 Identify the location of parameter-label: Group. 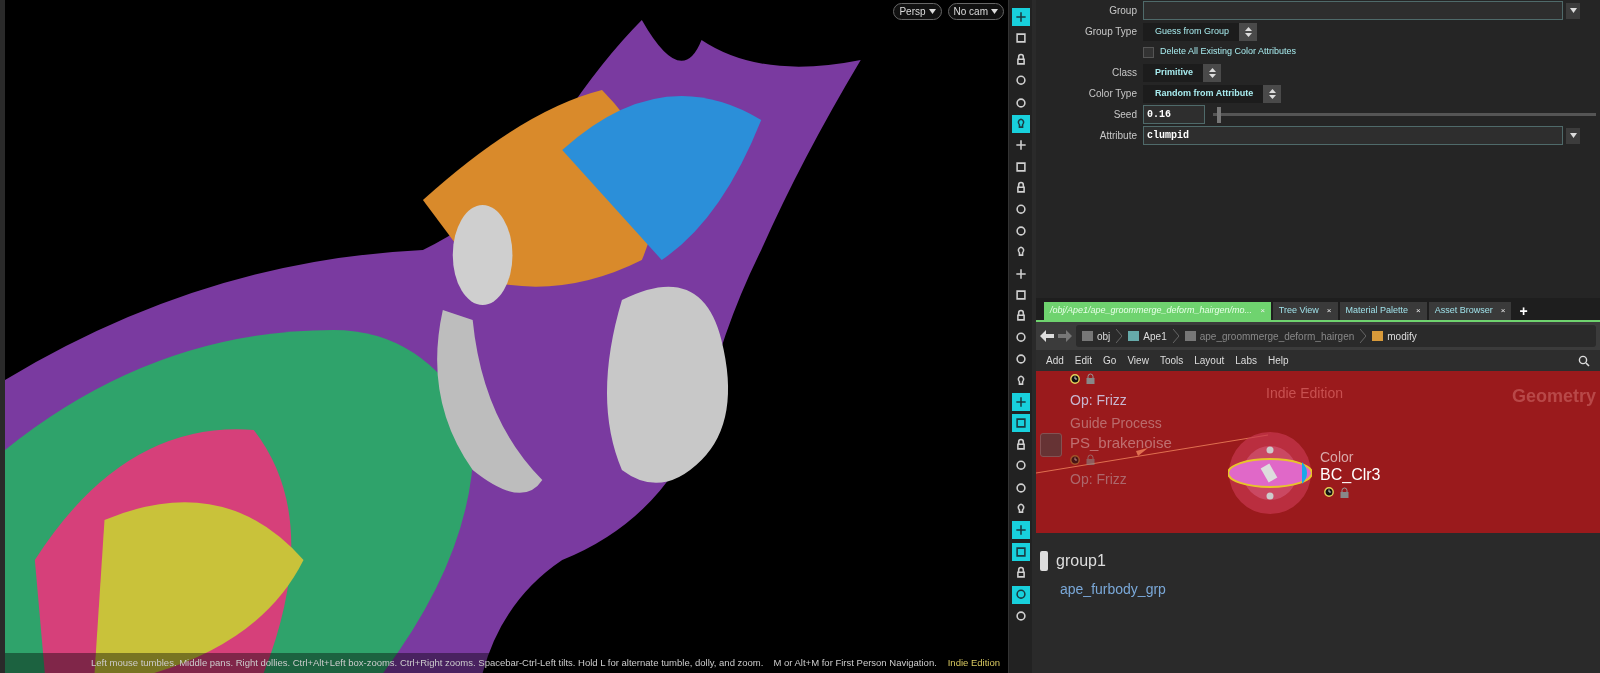
(1123, 11).